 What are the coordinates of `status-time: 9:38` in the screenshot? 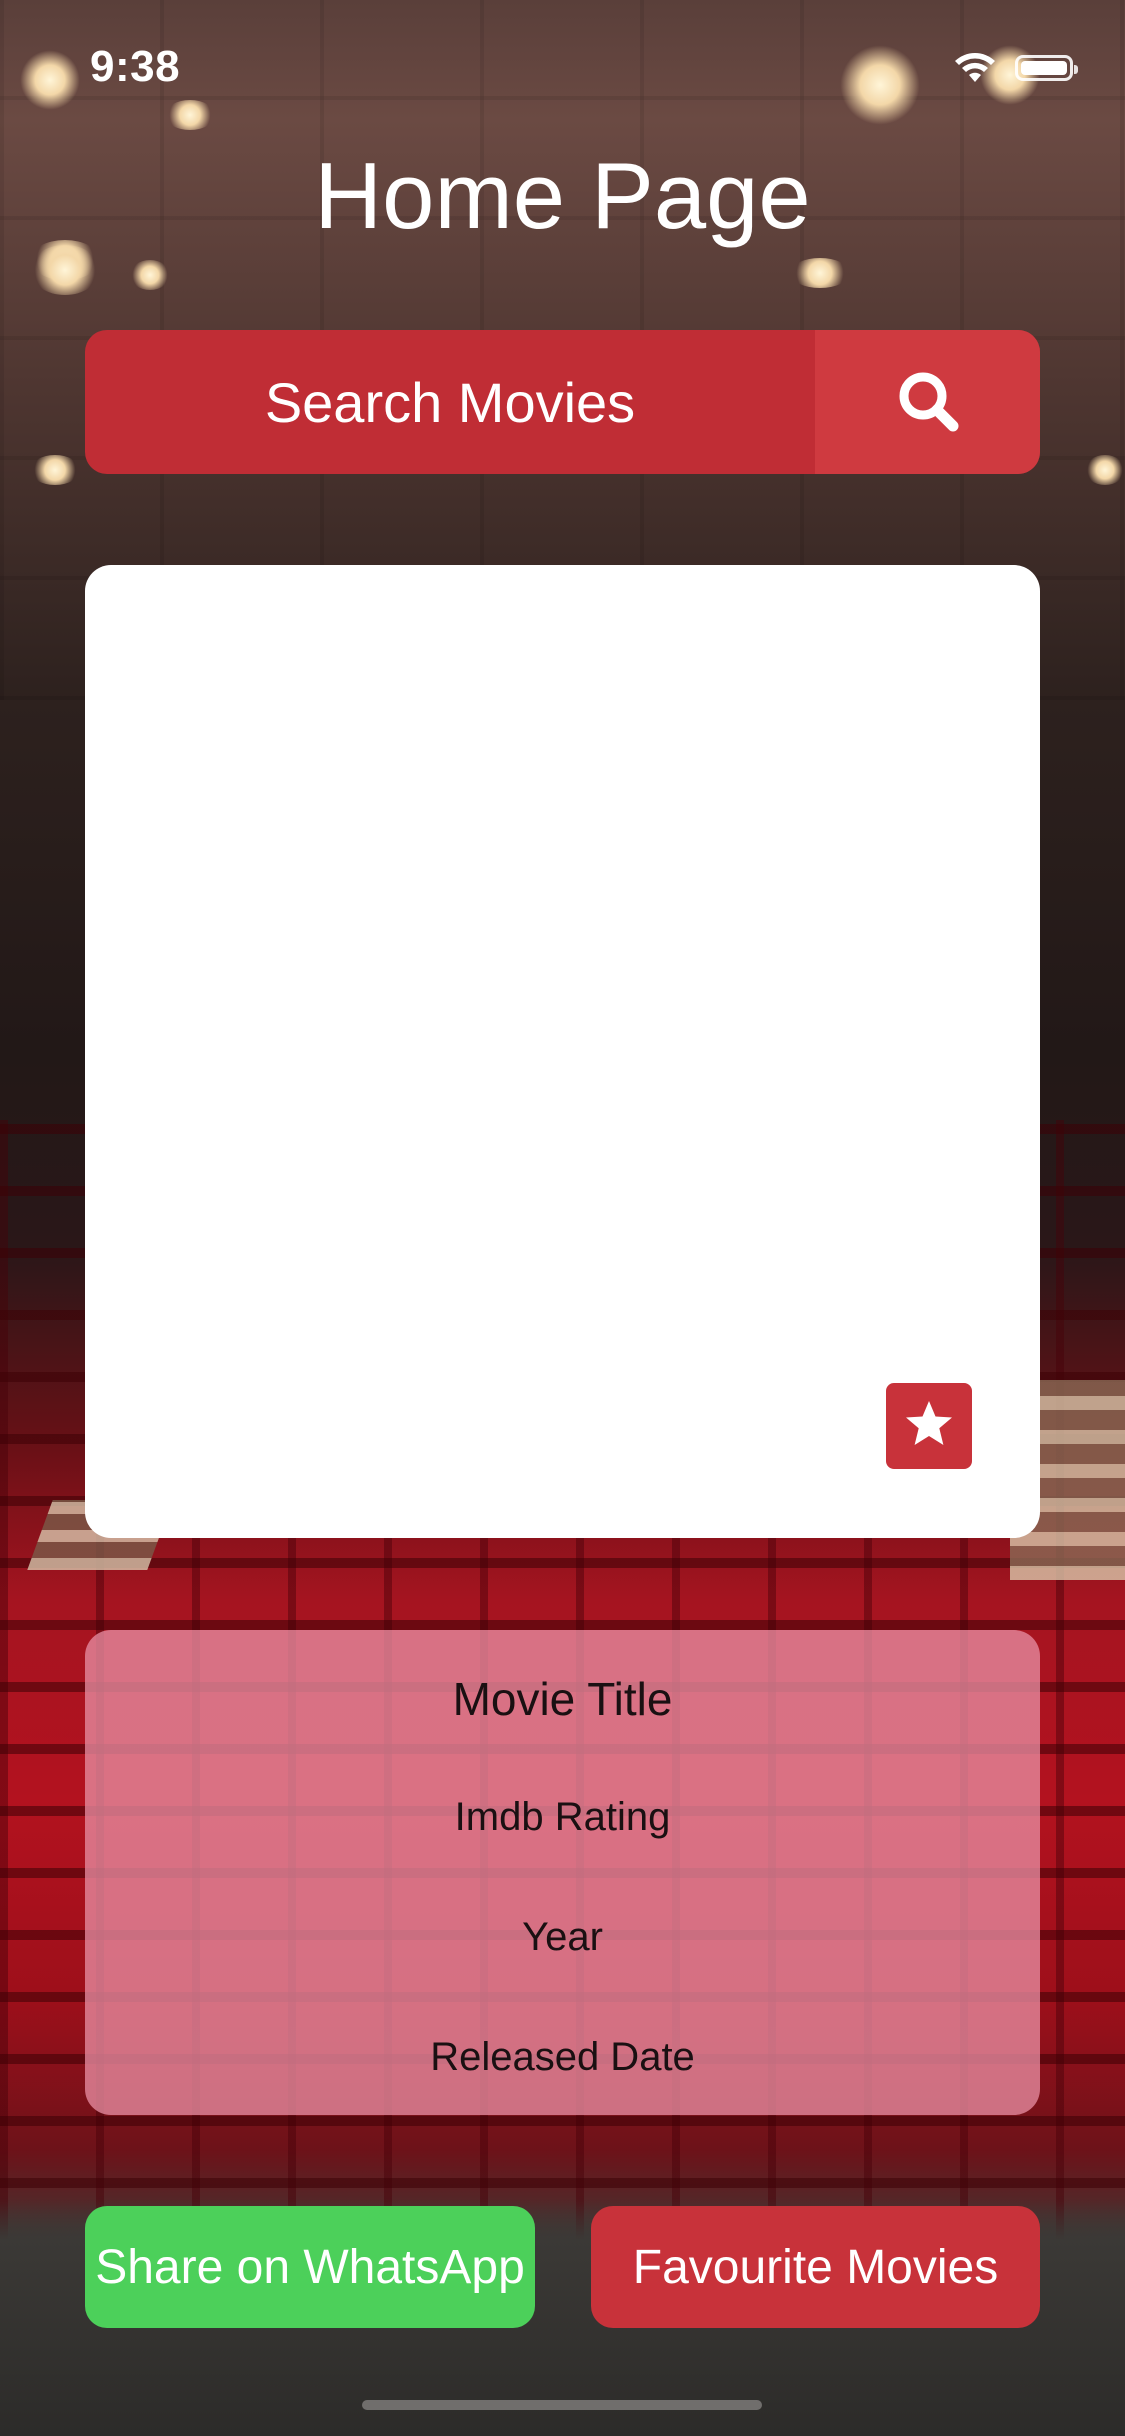 It's located at (135, 66).